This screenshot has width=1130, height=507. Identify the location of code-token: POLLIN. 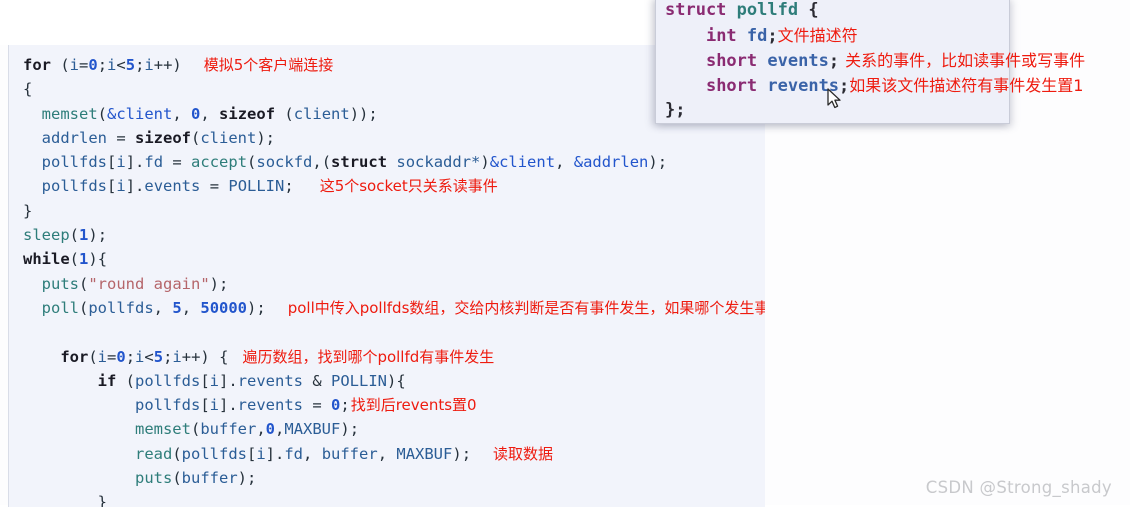
(256, 186).